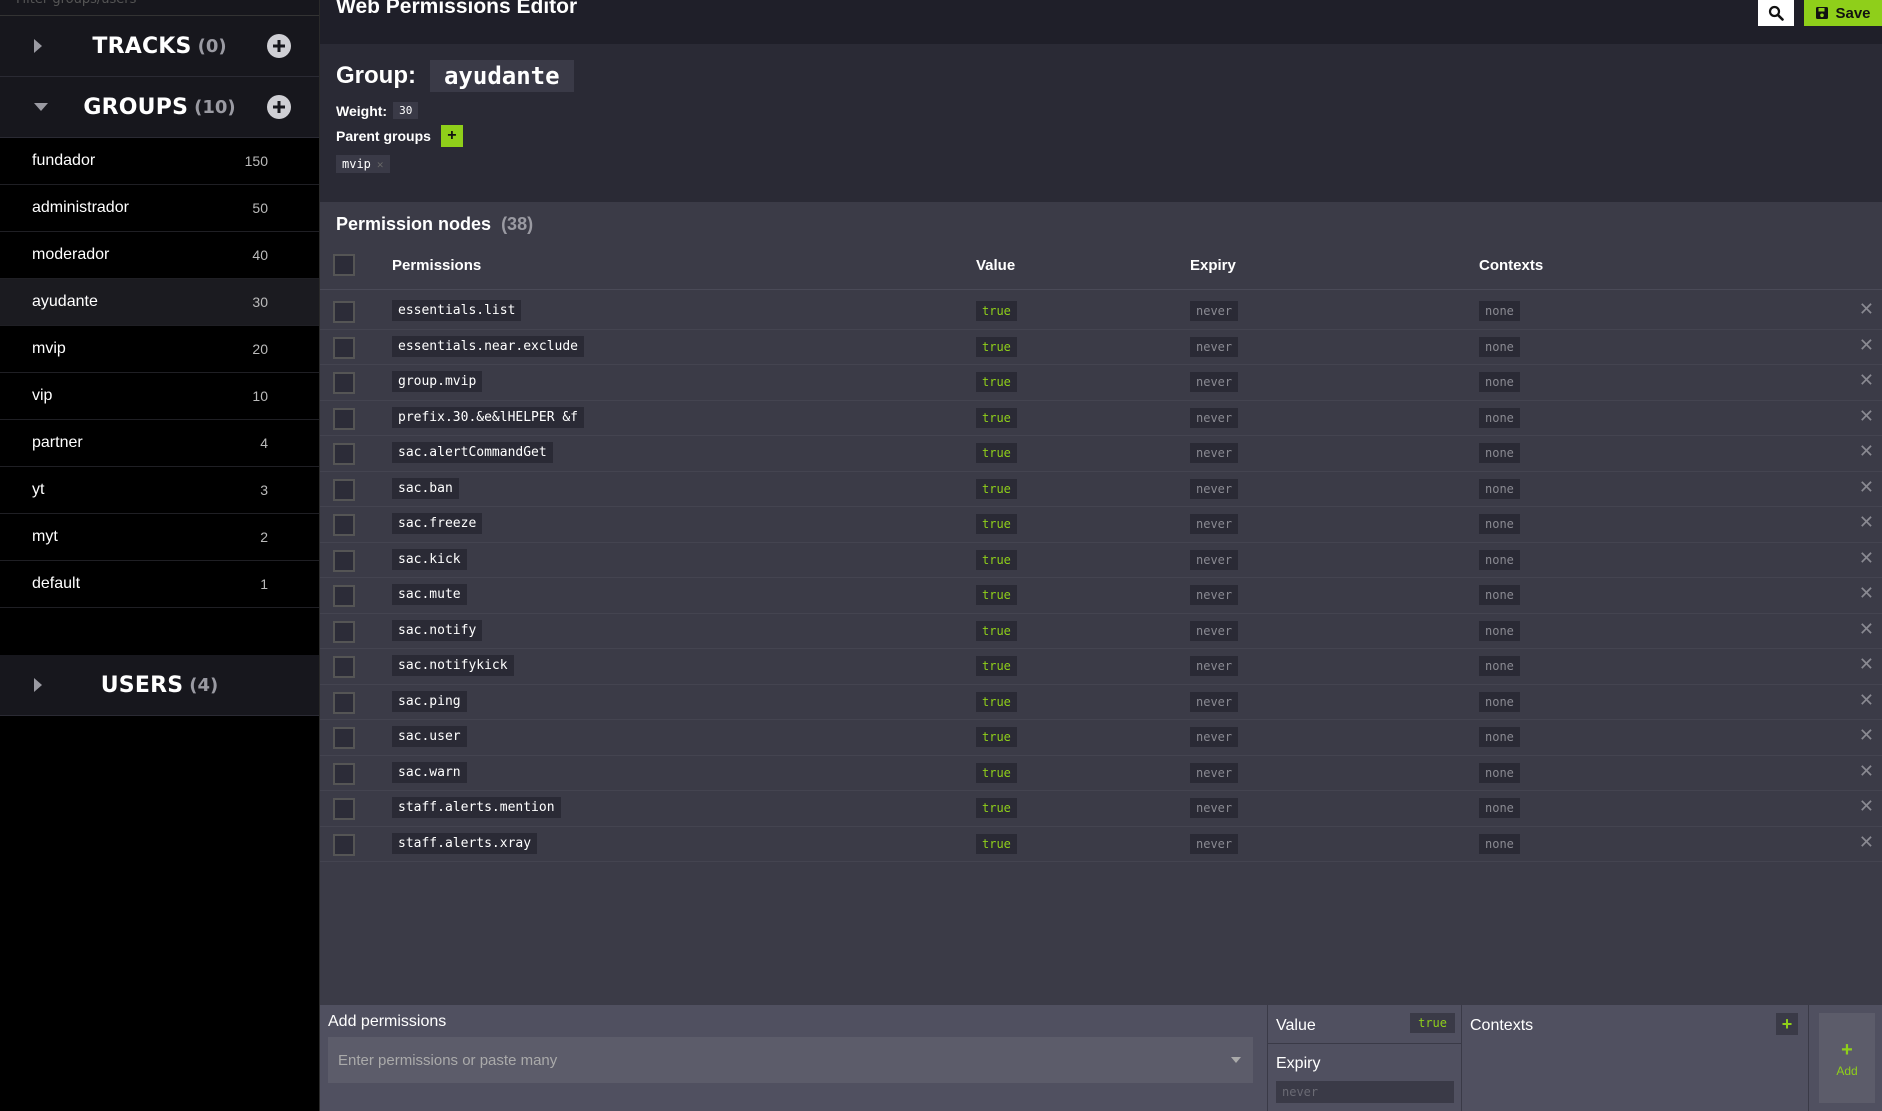 The height and width of the screenshot is (1111, 1882). I want to click on column-expiry: Expiry, so click(1213, 265).